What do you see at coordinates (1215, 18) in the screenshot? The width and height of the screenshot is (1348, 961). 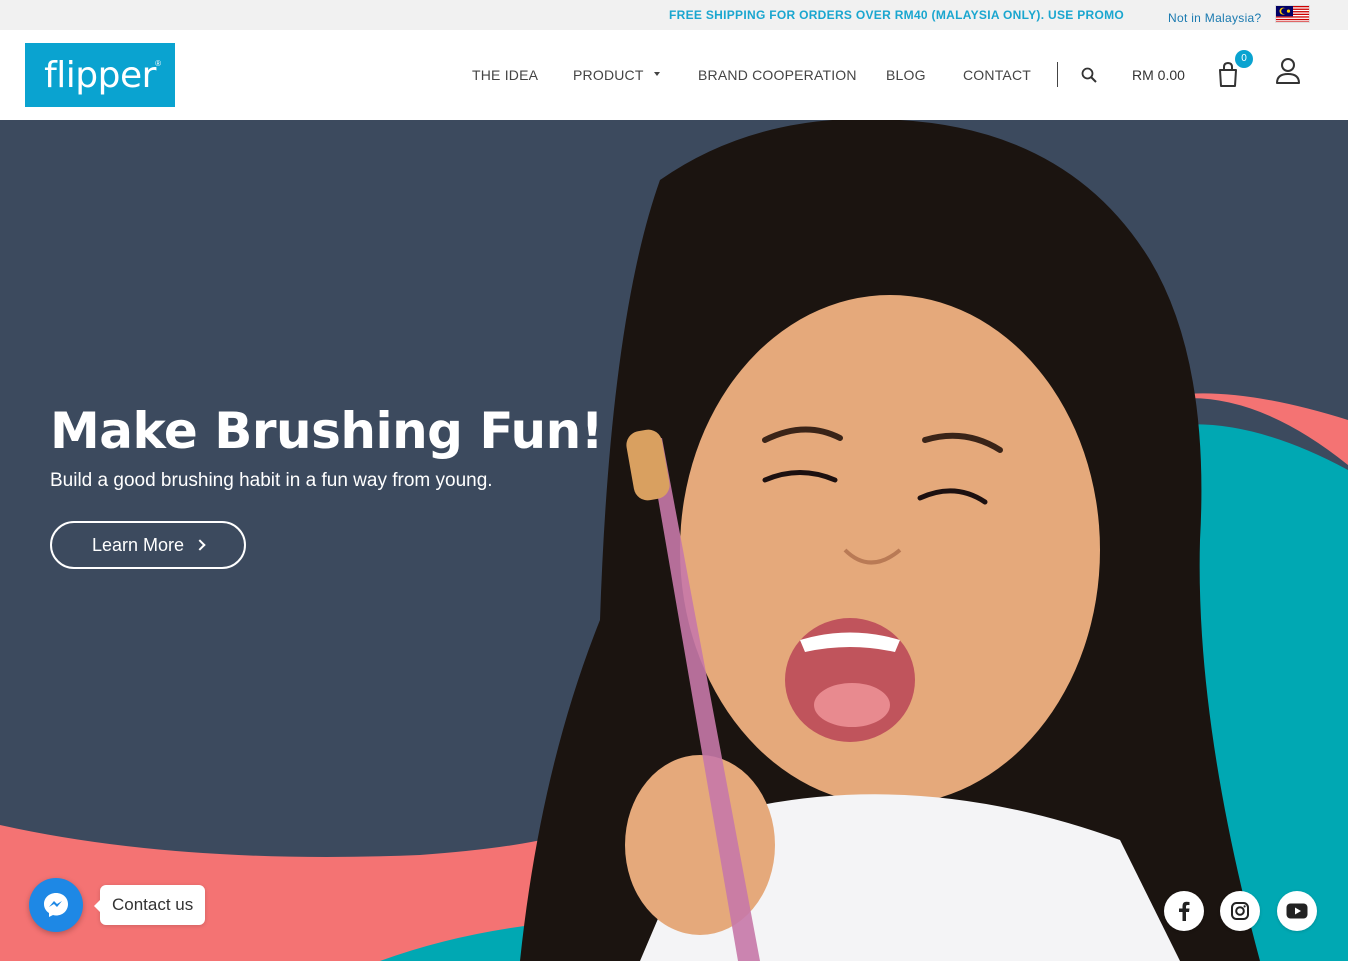 I see `not-in-malaysia-link: Not in Malaysia?` at bounding box center [1215, 18].